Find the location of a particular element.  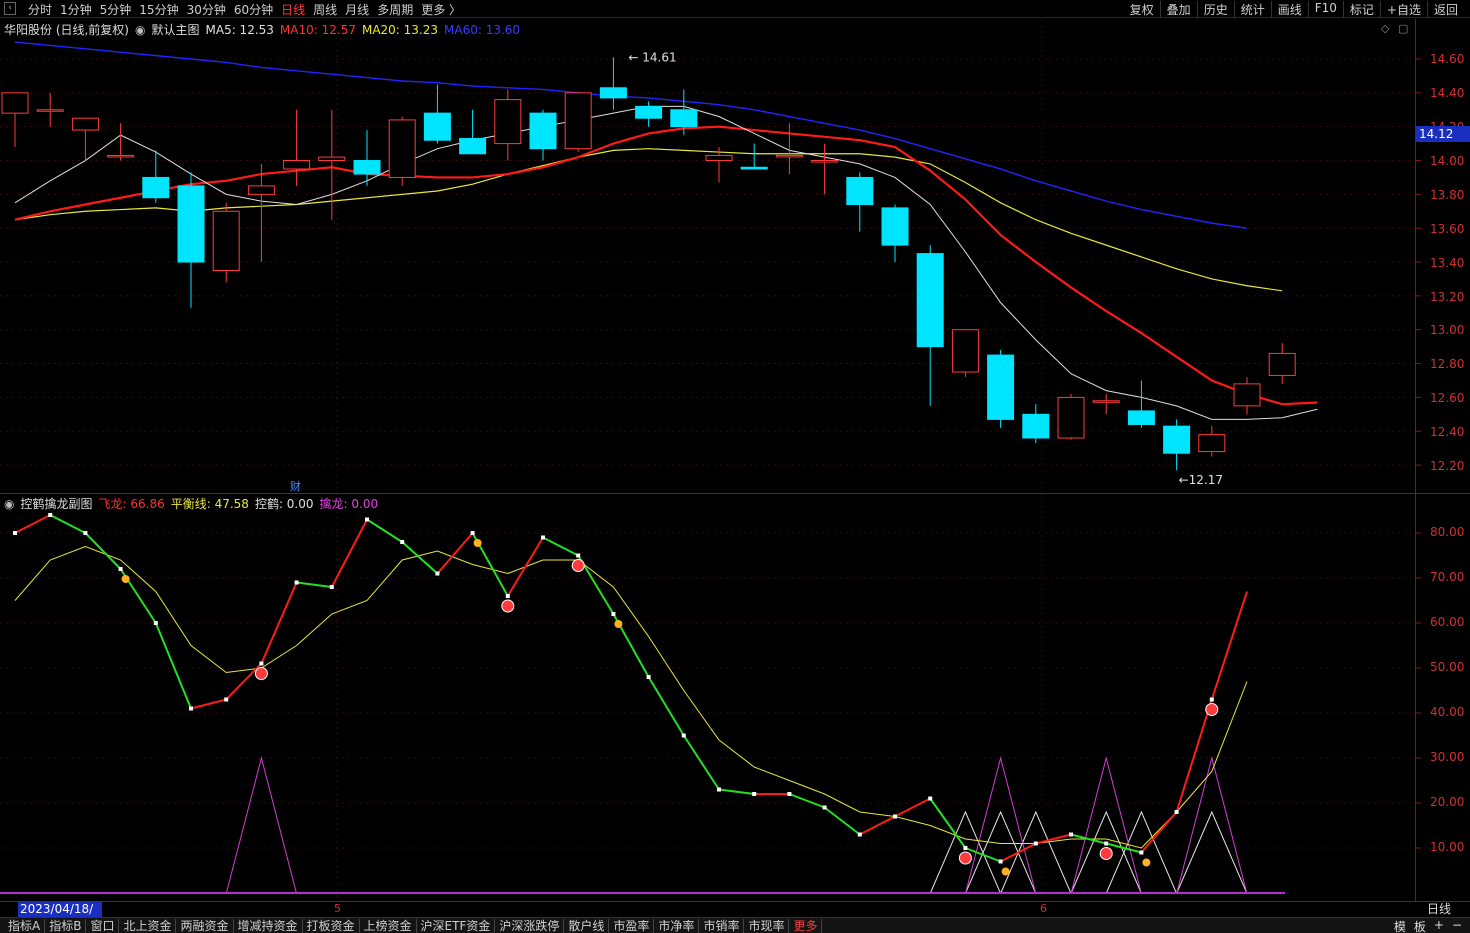

stock-name: 华阳股份 (日线,前复权) is located at coordinates (66, 29).